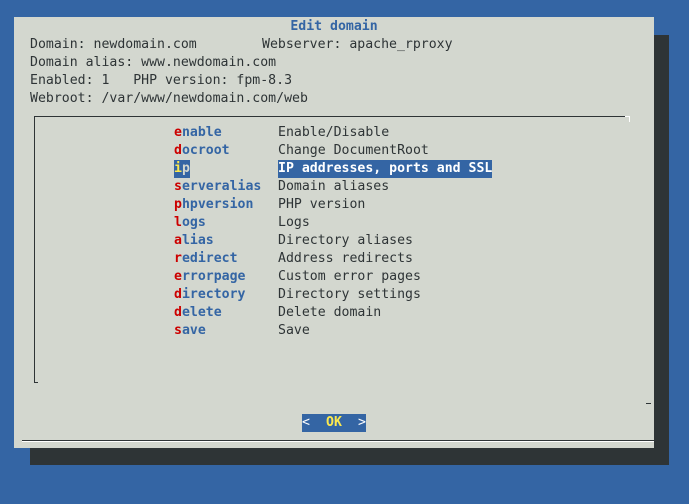 The height and width of the screenshot is (504, 689). I want to click on enabled-php-info: Enabled: 1 PHP version: fpm-8.3, so click(161, 80).